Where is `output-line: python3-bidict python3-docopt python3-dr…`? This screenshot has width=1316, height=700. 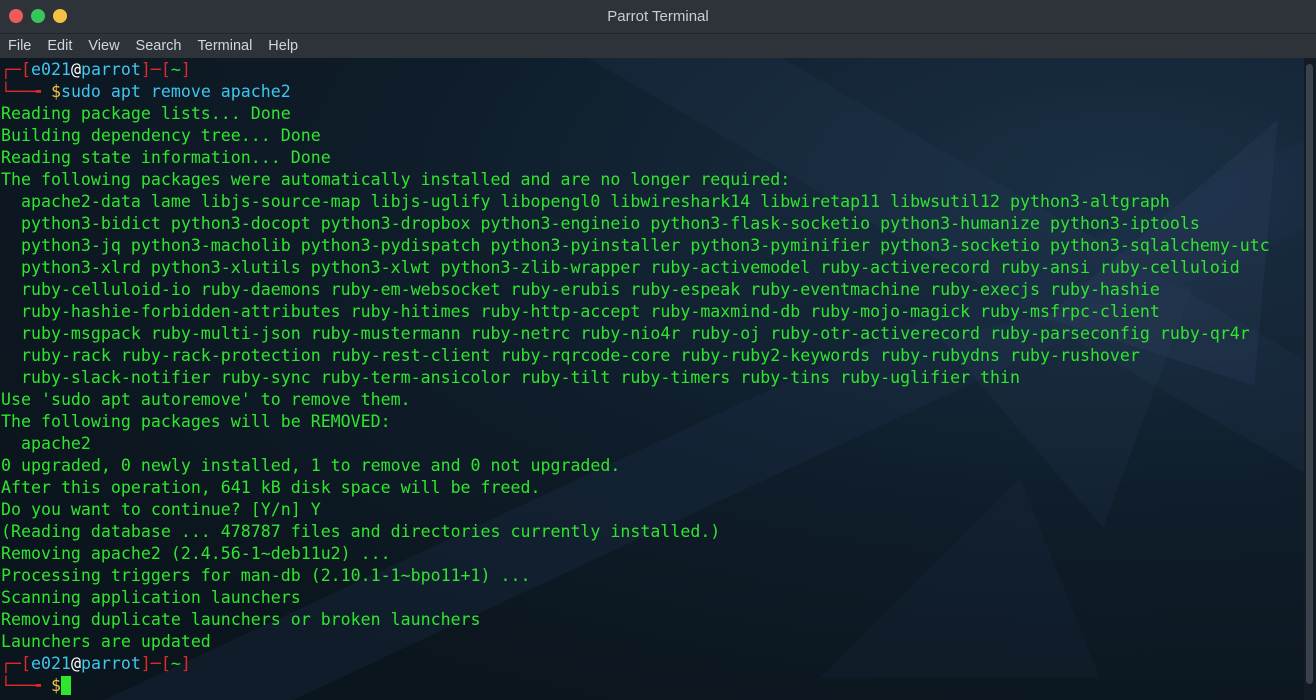 output-line: python3-bidict python3-docopt python3-dr… is located at coordinates (600, 223).